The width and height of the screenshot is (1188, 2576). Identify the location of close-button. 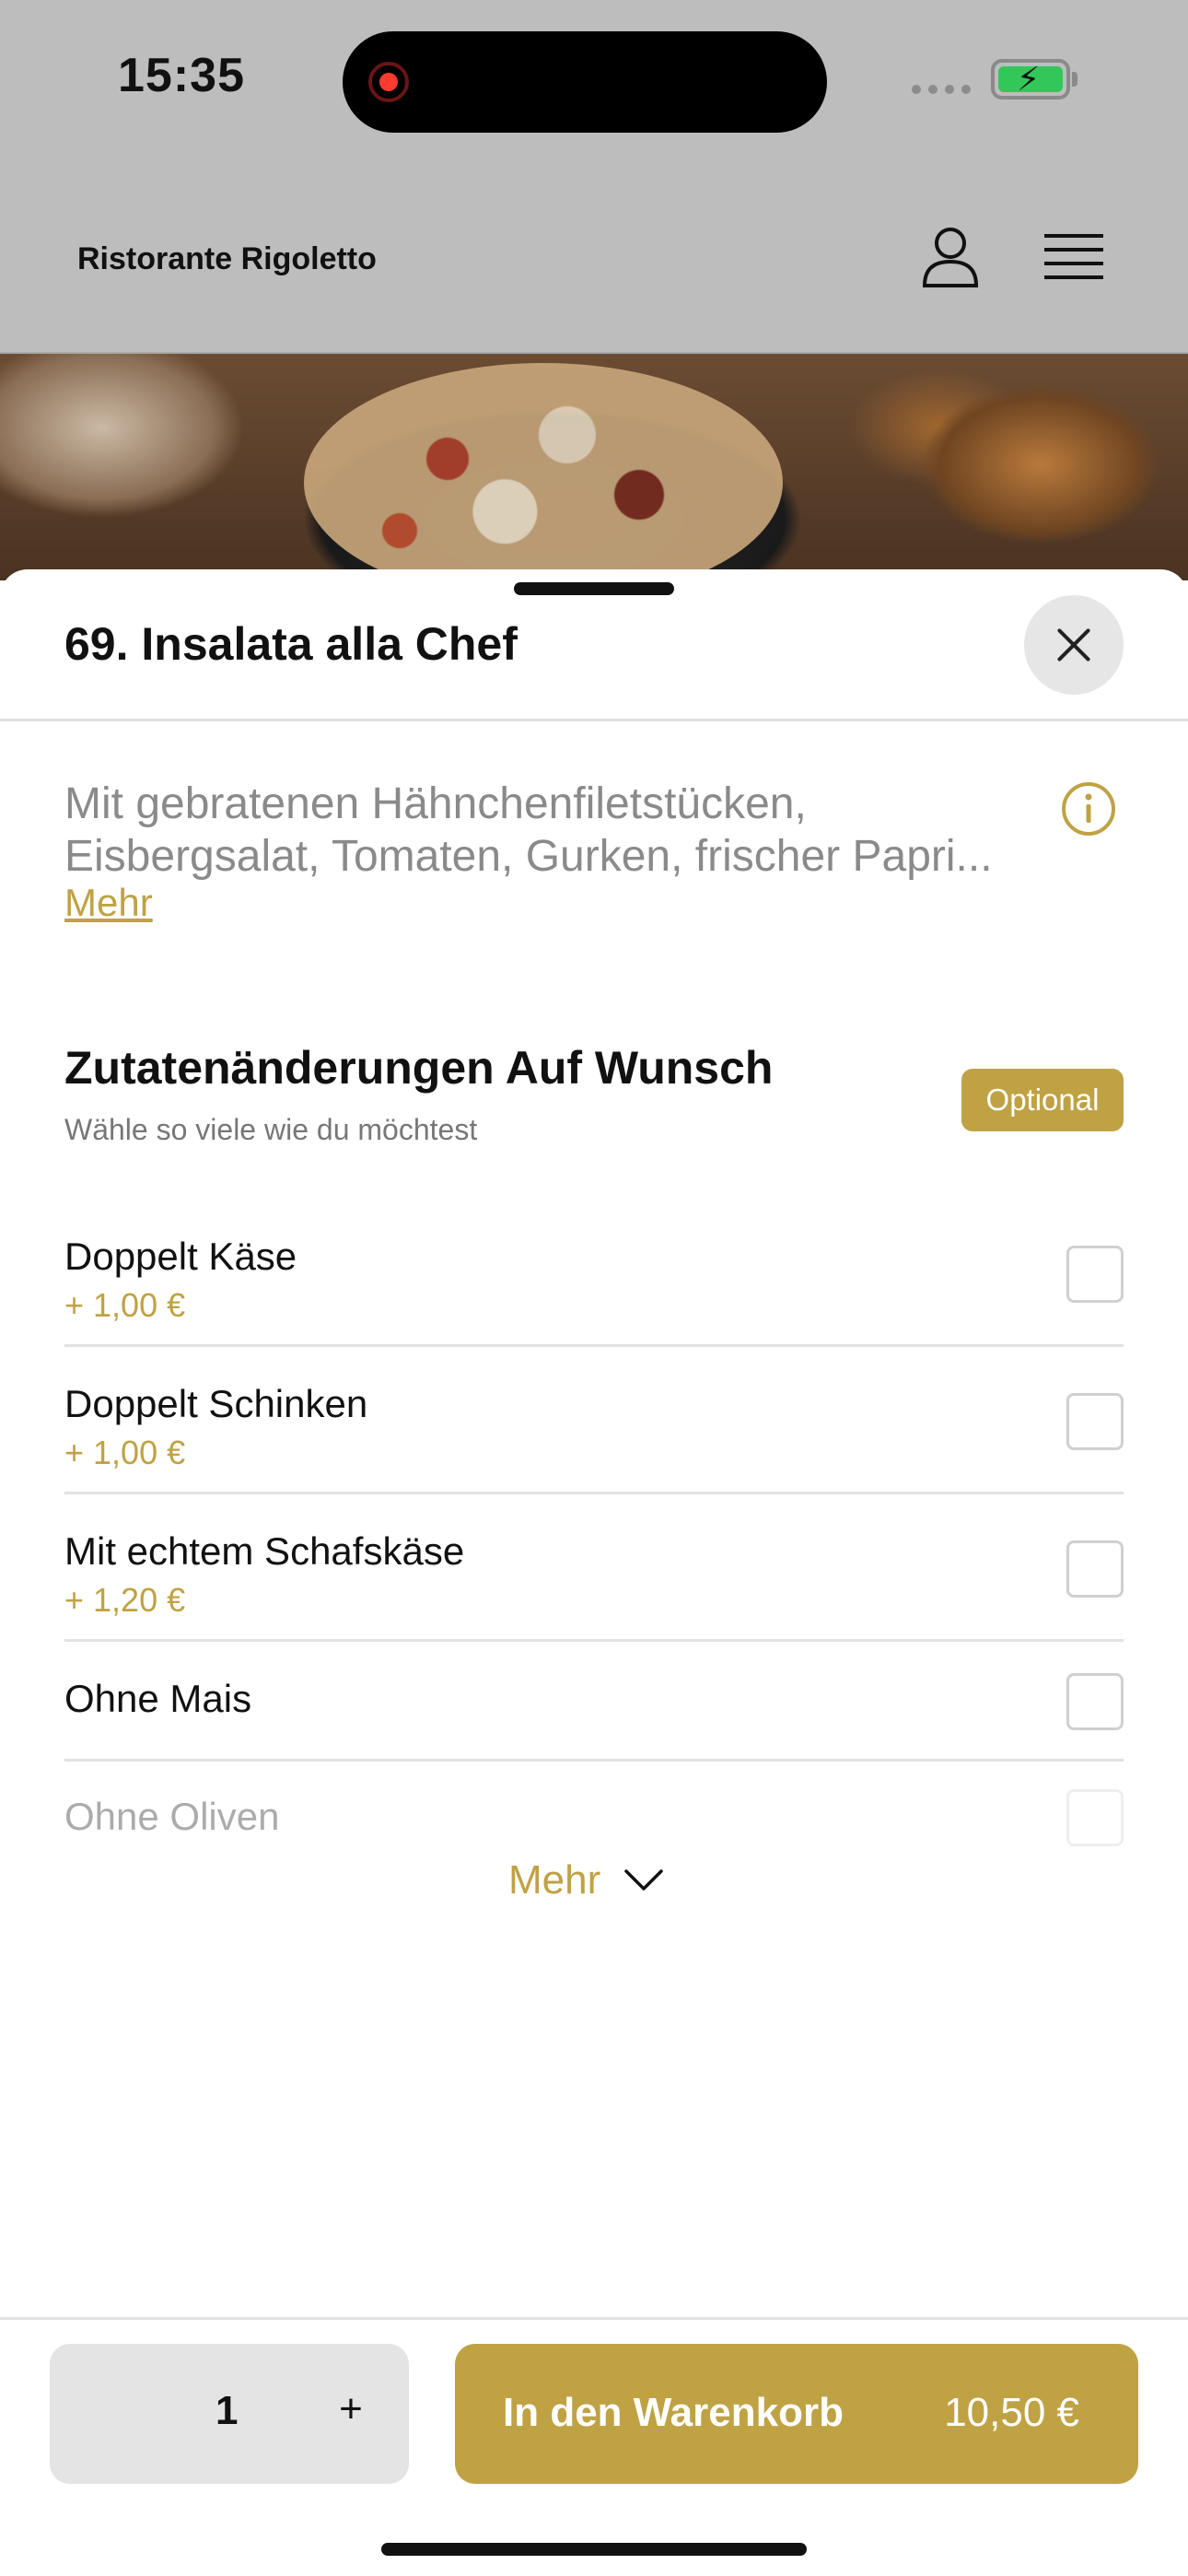
(1074, 645).